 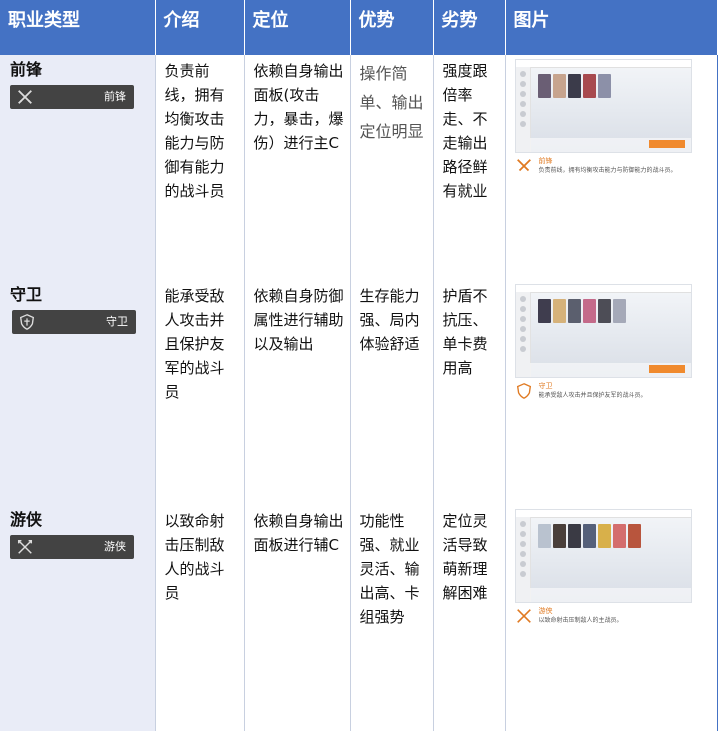 What do you see at coordinates (602, 616) in the screenshot?
I see `screenshot-caption: 游侠以致命射击压制敌人的主战员。` at bounding box center [602, 616].